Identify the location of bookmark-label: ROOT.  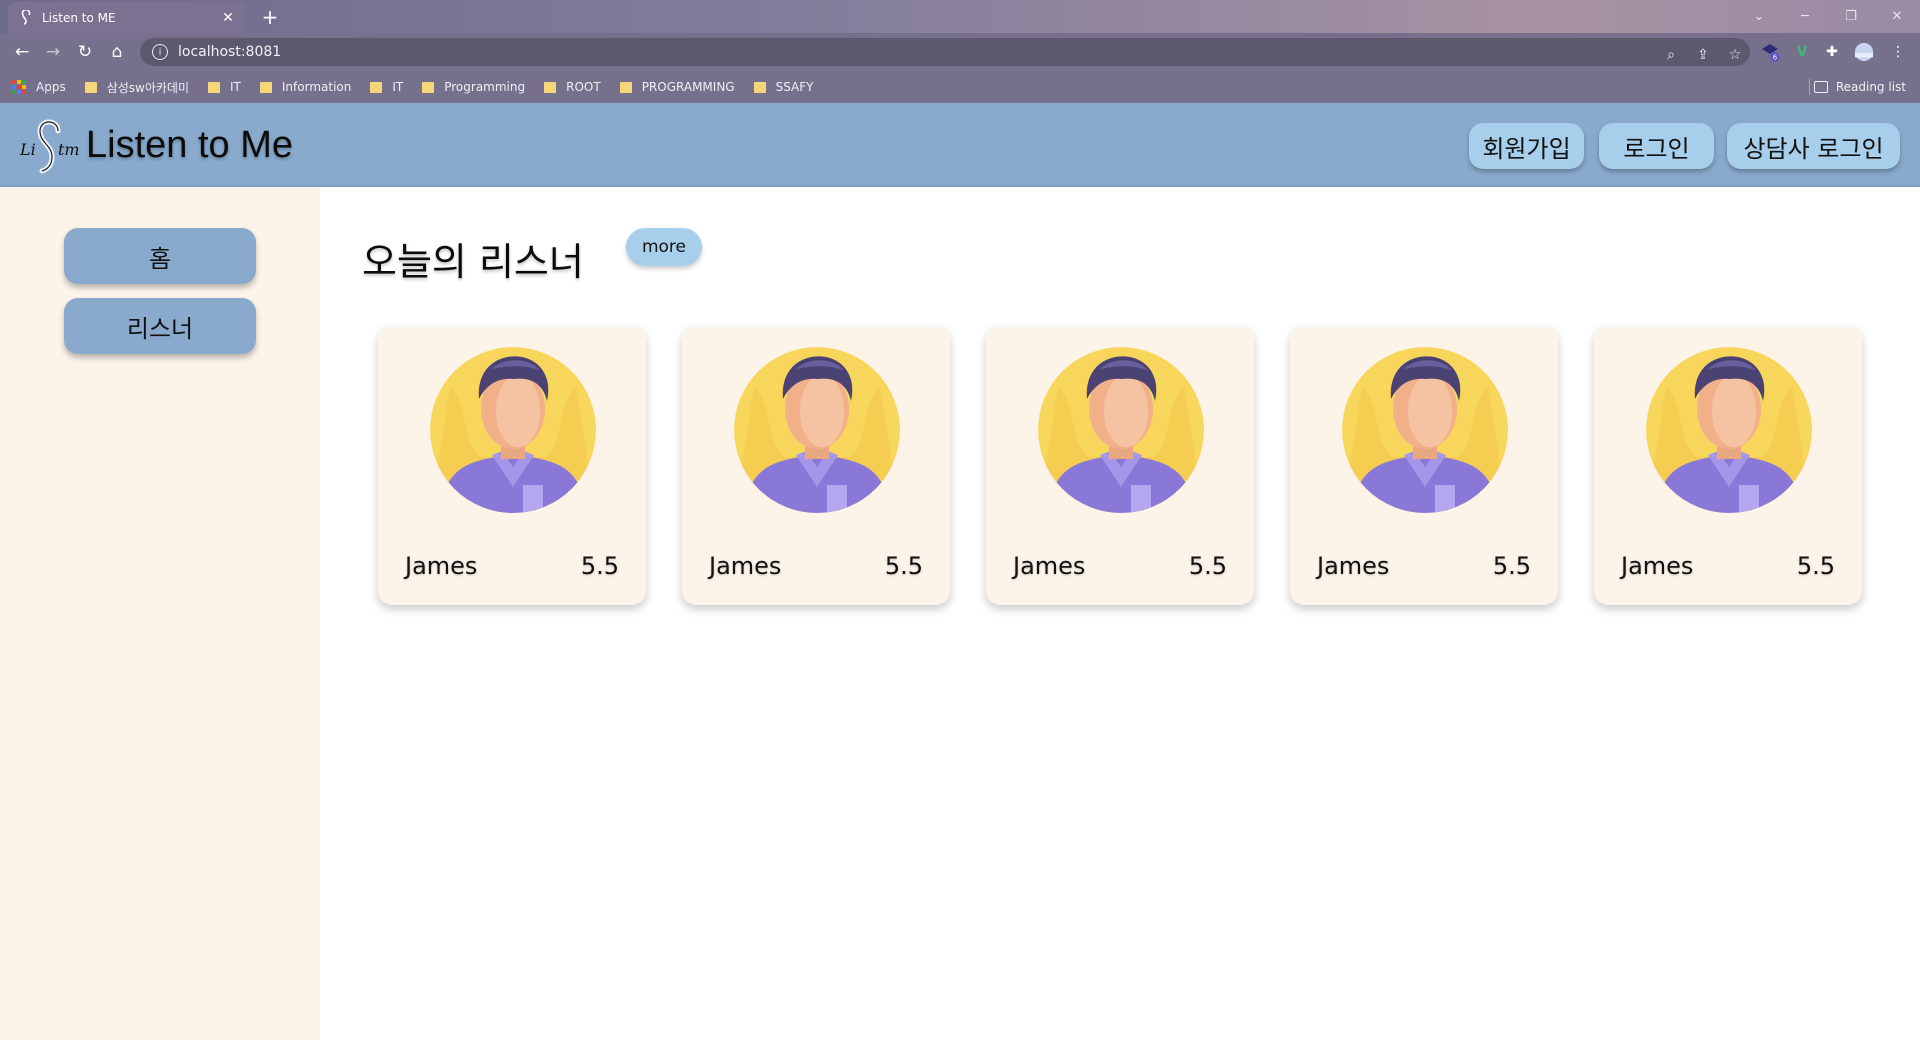
(583, 87).